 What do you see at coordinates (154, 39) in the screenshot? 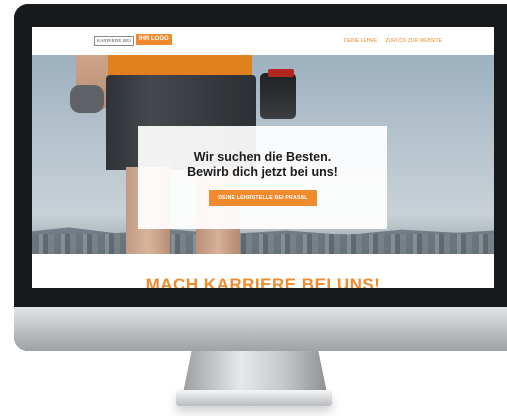
I see `company-logo: IHR LOGO` at bounding box center [154, 39].